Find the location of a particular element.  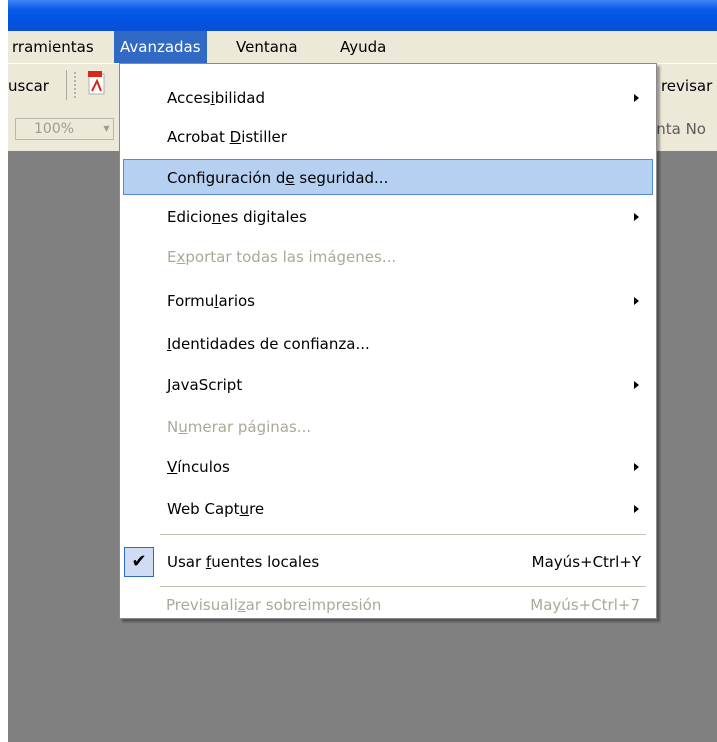

shortcut-label: Mayús+Ctrl+7 is located at coordinates (585, 605).